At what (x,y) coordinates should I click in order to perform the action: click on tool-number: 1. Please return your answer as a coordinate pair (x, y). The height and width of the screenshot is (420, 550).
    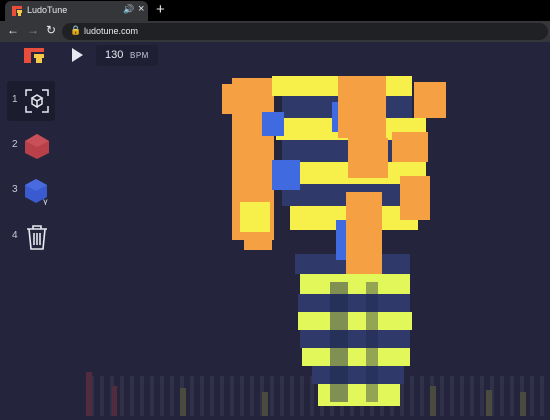
    Looking at the image, I should click on (15, 99).